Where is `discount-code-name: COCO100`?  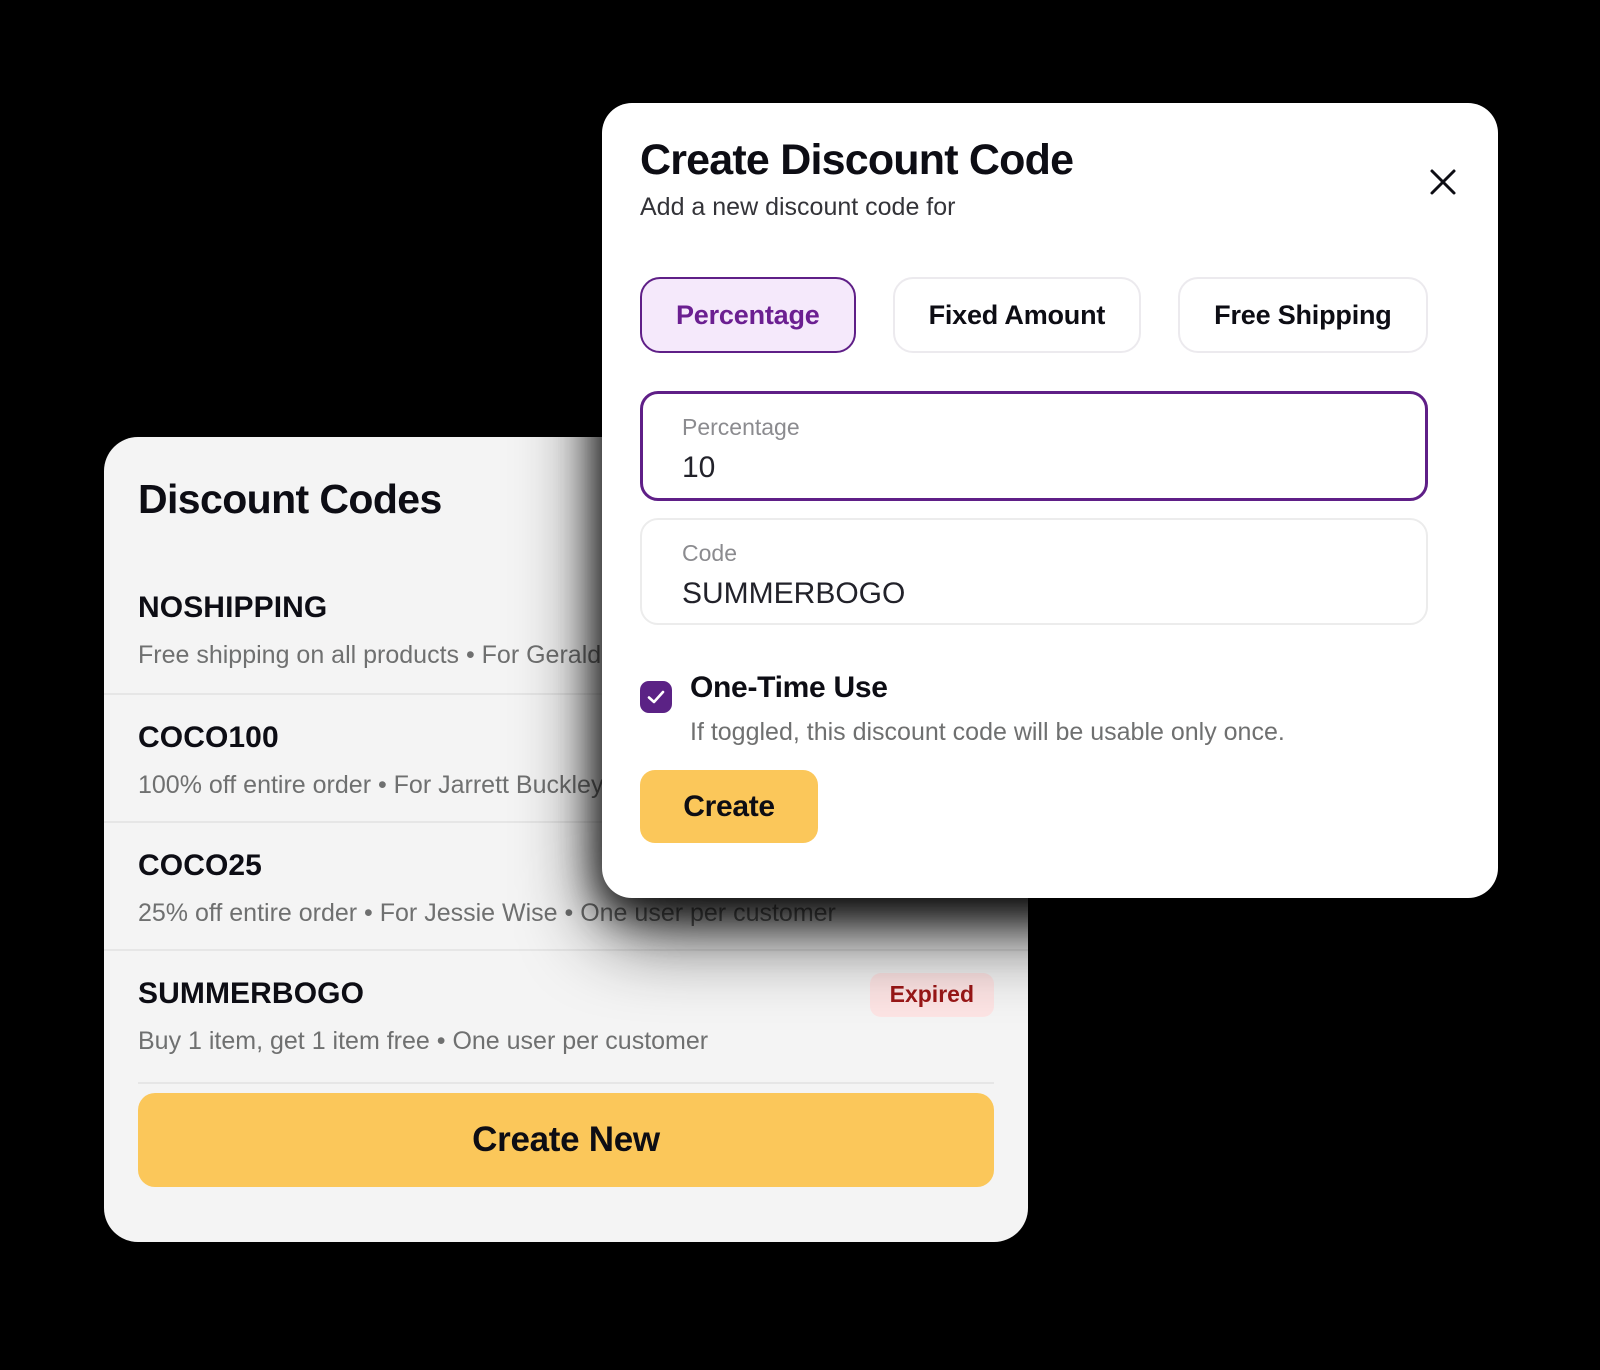 discount-code-name: COCO100 is located at coordinates (208, 737).